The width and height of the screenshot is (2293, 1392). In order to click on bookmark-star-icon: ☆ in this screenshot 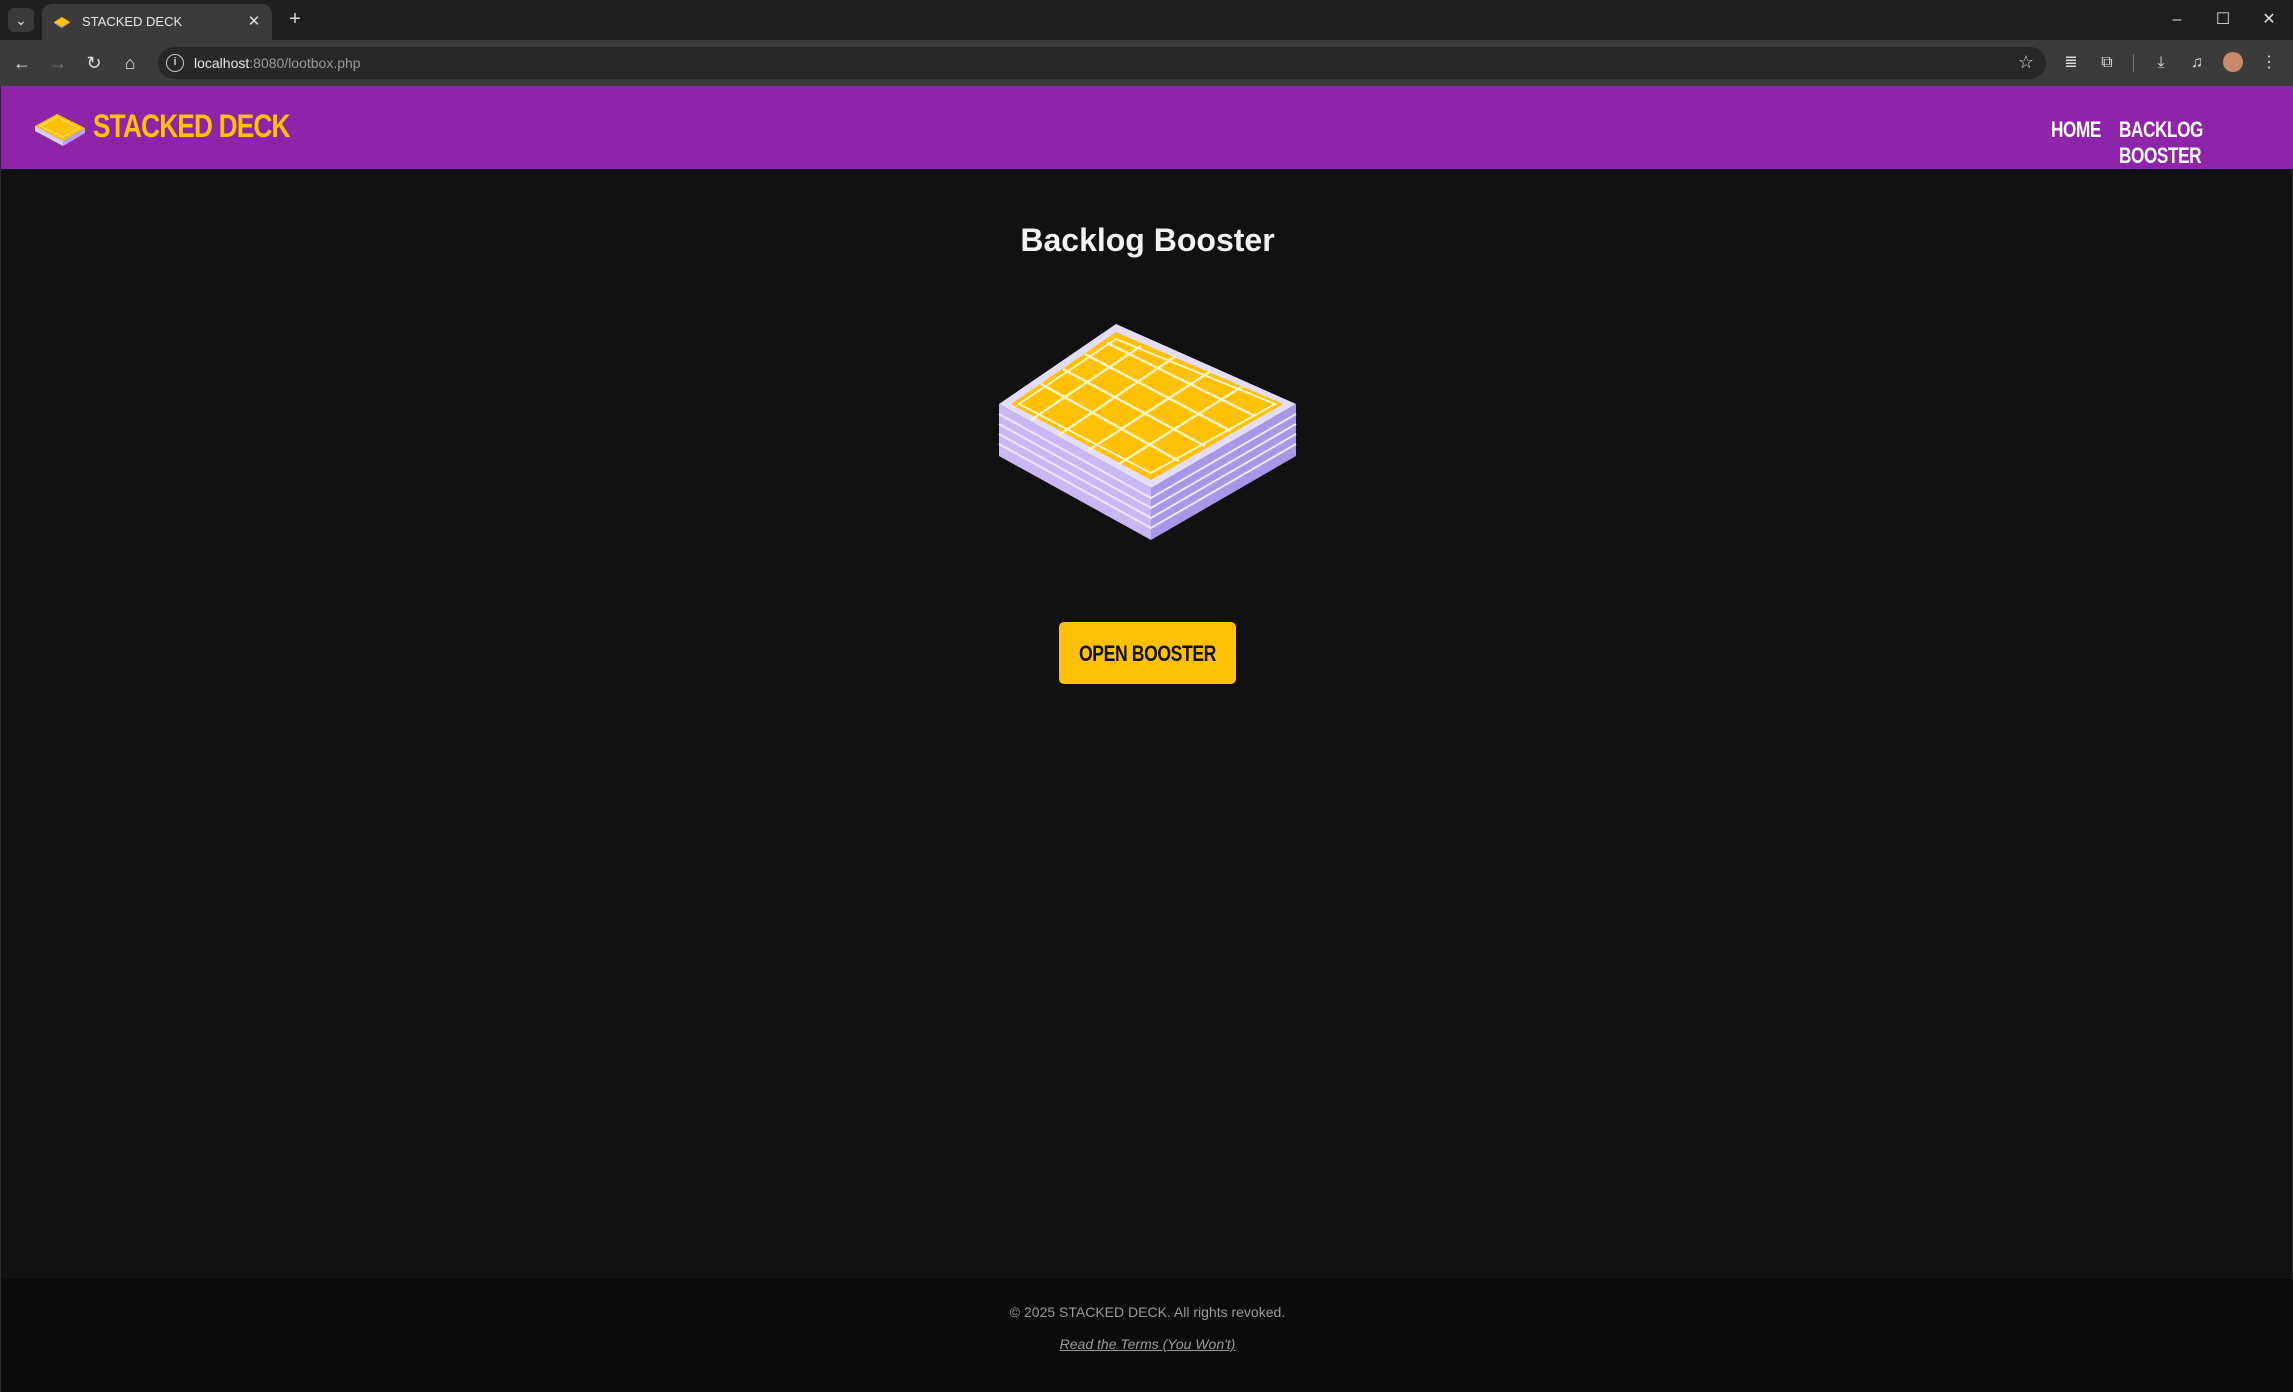, I will do `click(2026, 62)`.